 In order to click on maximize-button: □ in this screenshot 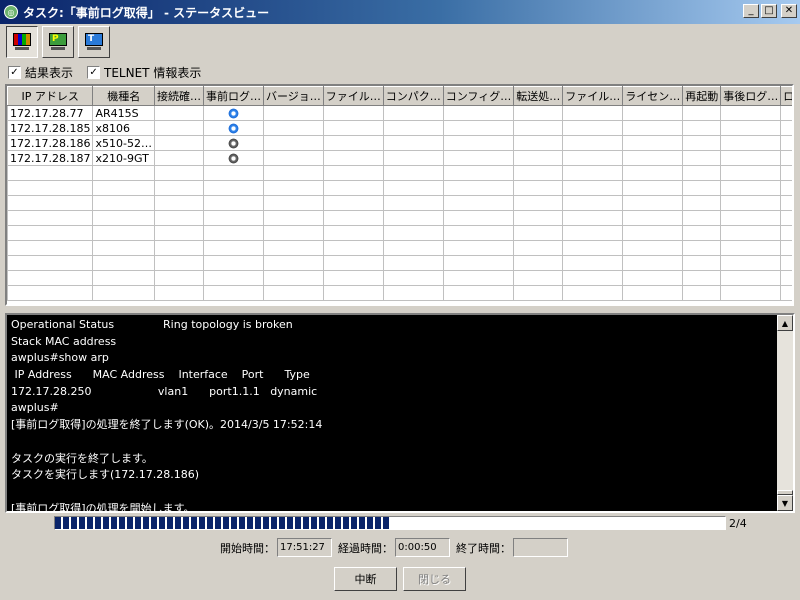, I will do `click(769, 11)`.